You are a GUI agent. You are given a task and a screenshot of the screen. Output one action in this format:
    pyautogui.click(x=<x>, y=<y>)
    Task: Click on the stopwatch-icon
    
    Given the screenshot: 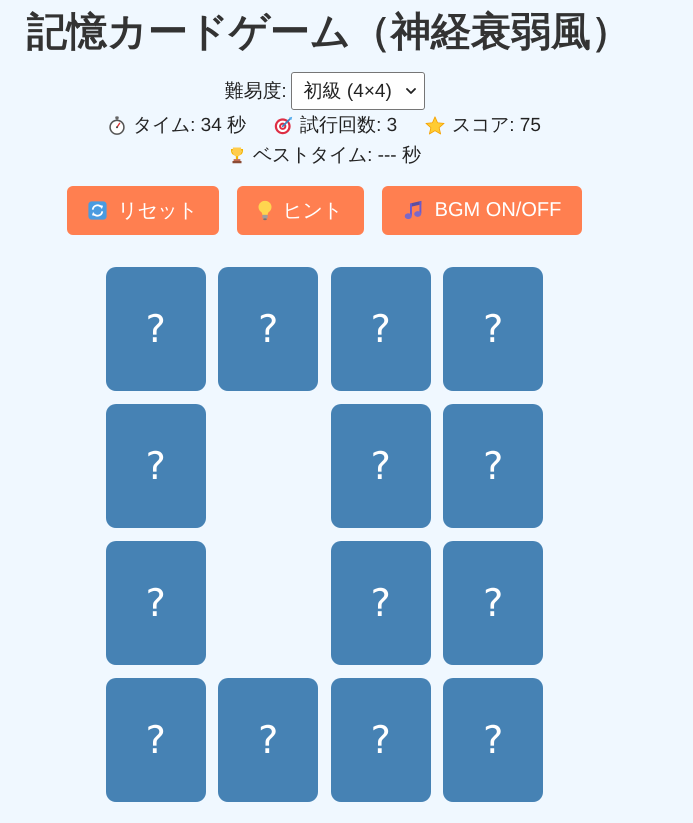 What is the action you would take?
    pyautogui.click(x=117, y=125)
    